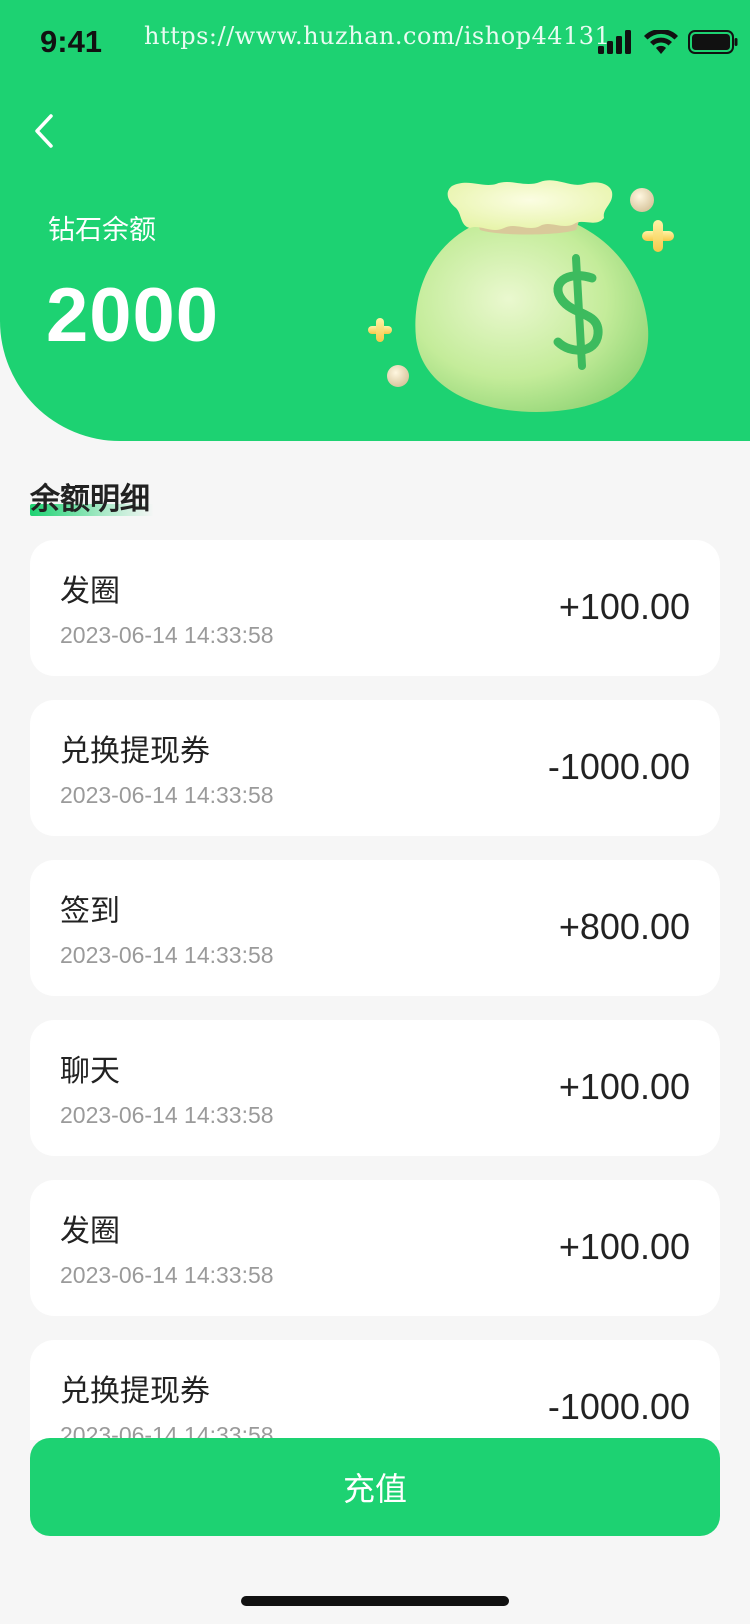  I want to click on cellular-signal-icon, so click(616, 44).